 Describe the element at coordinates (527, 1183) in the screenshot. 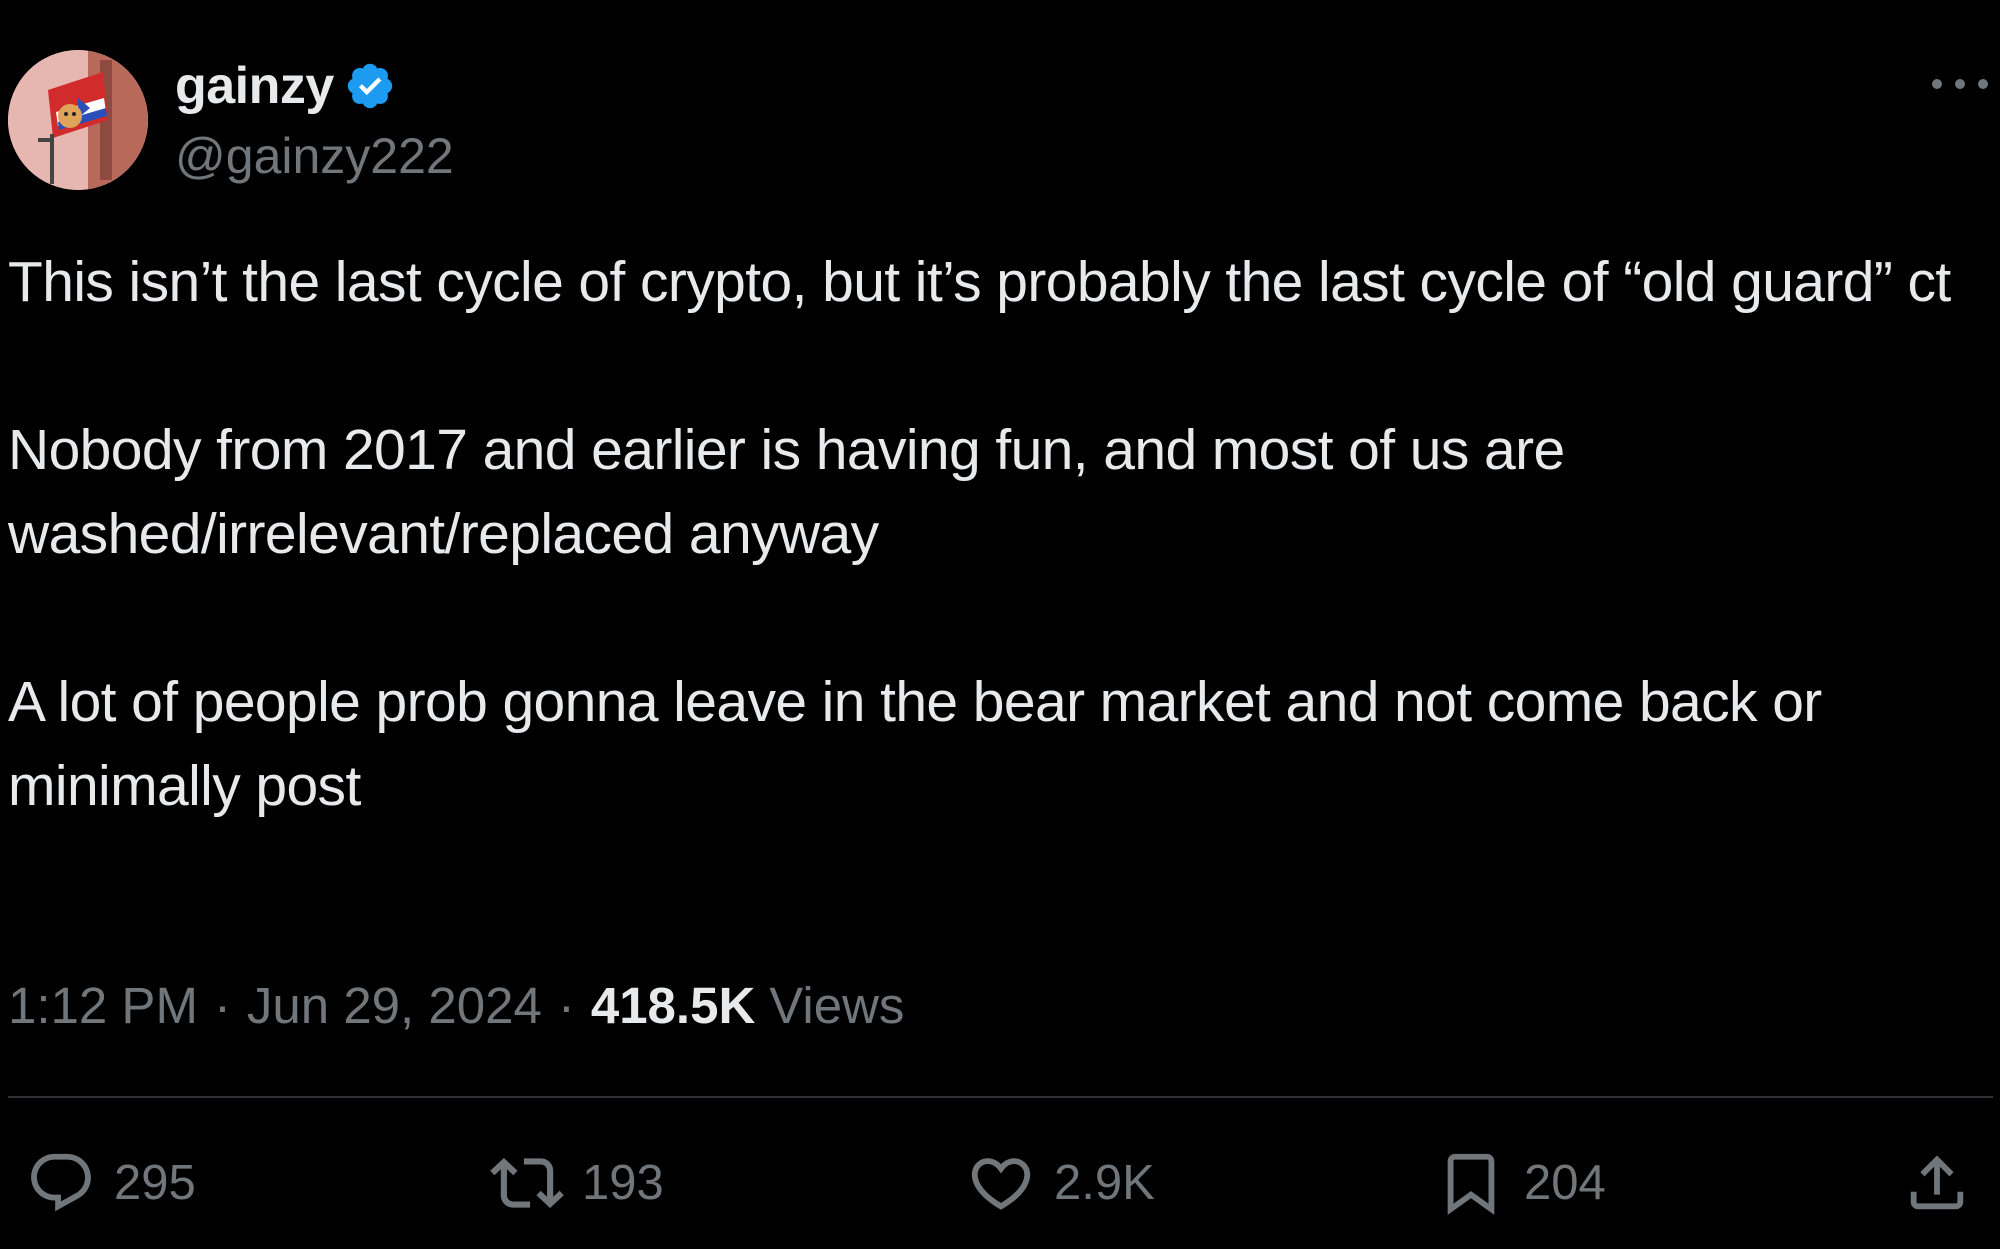

I see `repost-arrows-icon` at that location.